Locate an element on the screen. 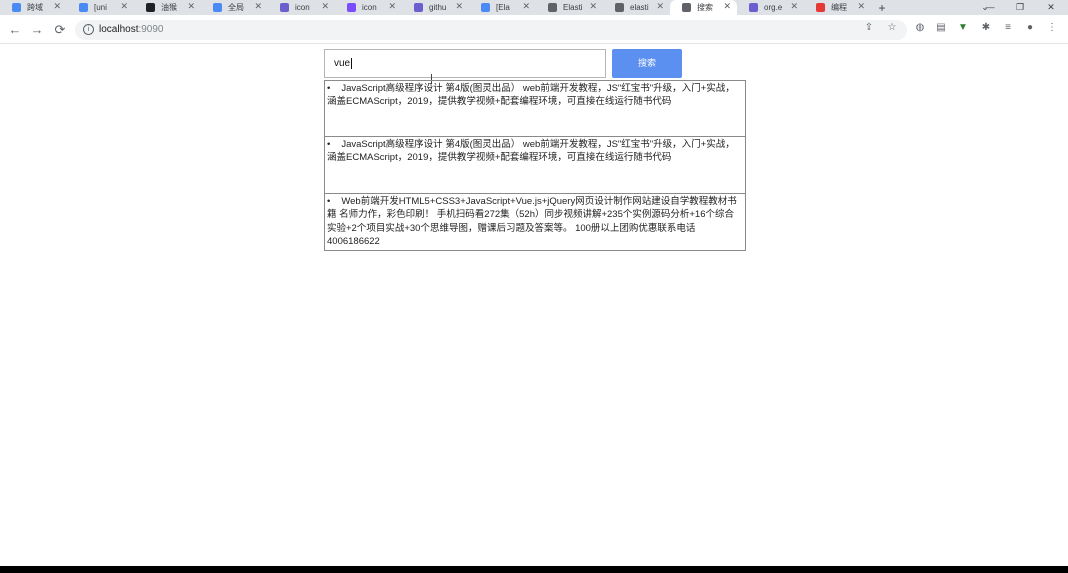 The image size is (1068, 573). url-port: :9090 is located at coordinates (151, 29).